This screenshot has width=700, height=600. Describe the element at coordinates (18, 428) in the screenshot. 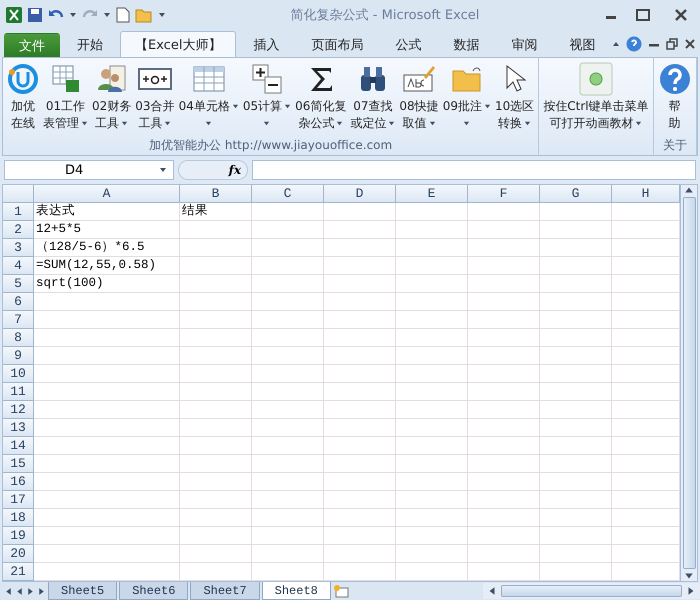

I see `row-header: 13` at that location.